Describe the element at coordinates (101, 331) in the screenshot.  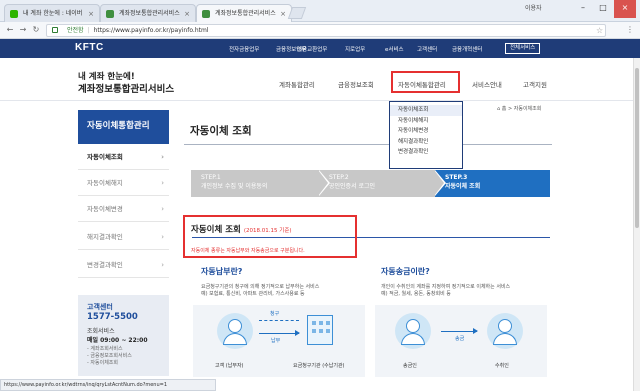
I see `help-service: 조회서비스` at that location.